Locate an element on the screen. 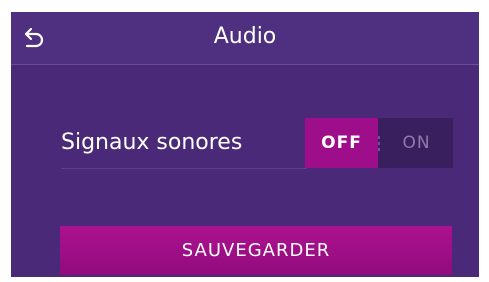 This screenshot has width=489, height=282. row-divider is located at coordinates (184, 168).